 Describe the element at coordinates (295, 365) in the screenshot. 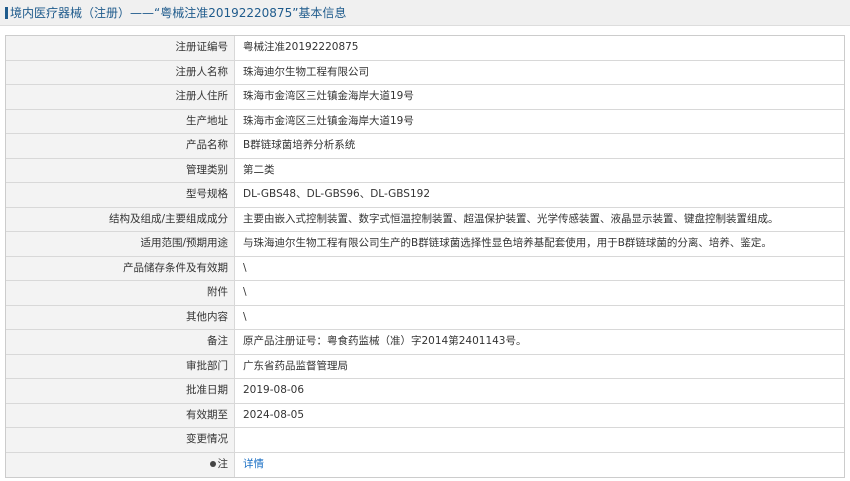

I see `row-value: 广东省药品监督管理局` at that location.